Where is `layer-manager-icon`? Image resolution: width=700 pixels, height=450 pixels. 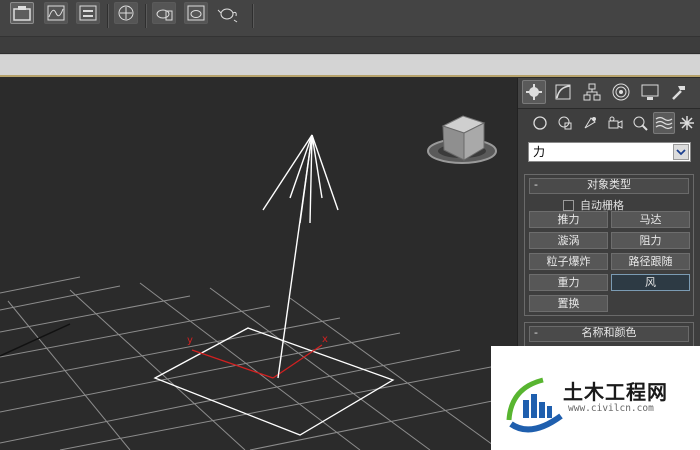 layer-manager-icon is located at coordinates (22, 13).